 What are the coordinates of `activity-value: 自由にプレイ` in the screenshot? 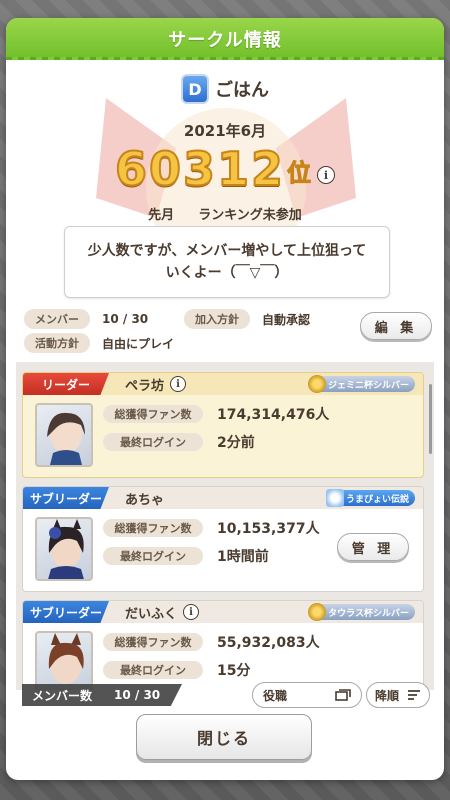 It's located at (138, 343).